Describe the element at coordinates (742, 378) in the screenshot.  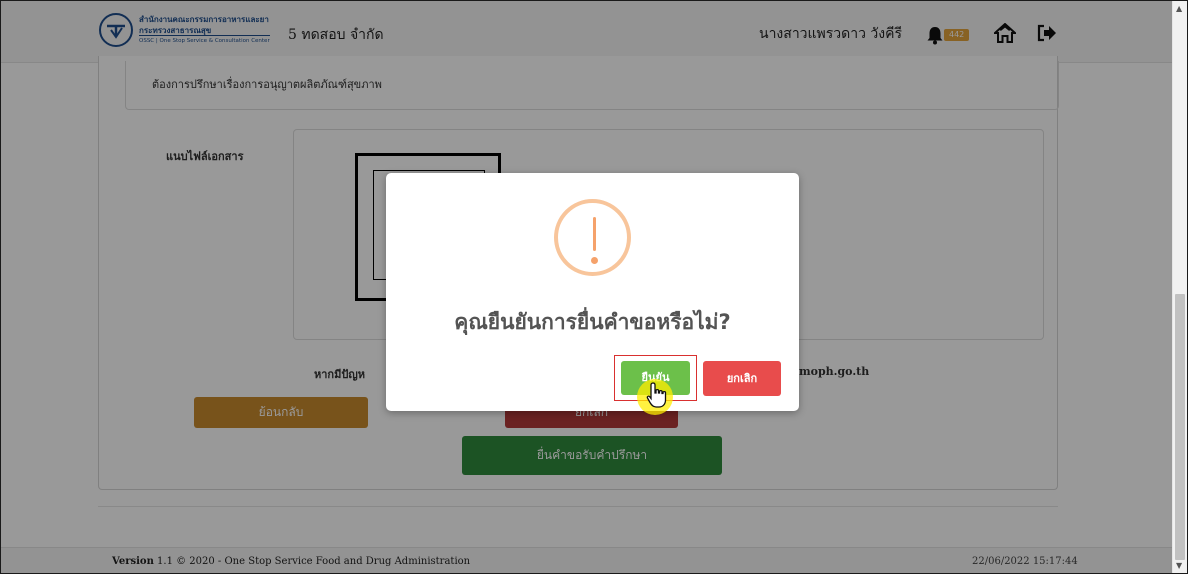
I see `dialog-cancel-button: ยกเลิก` at that location.